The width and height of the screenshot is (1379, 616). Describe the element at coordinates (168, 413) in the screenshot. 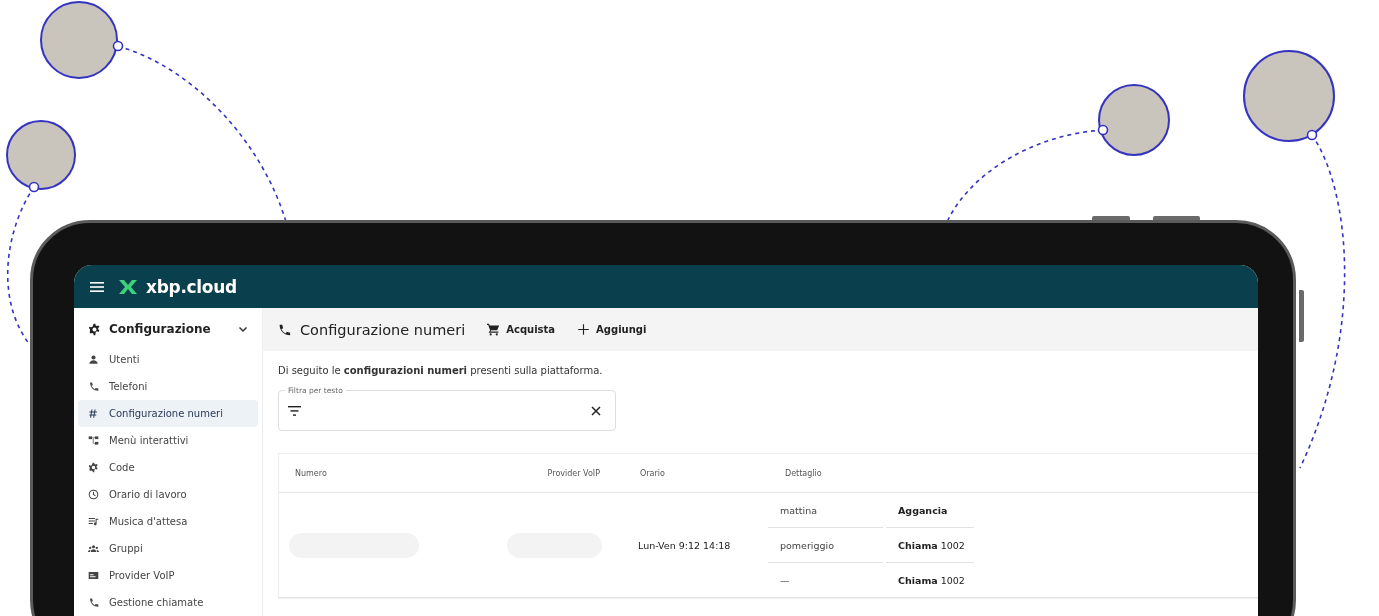

I see `sidebar-item: Configurazione numeri` at that location.